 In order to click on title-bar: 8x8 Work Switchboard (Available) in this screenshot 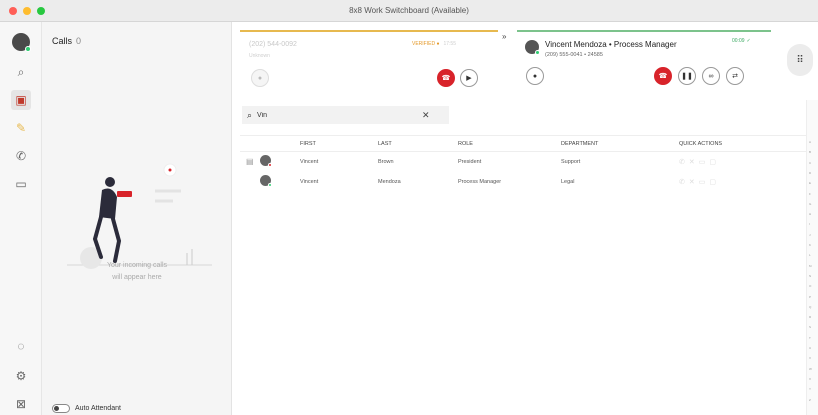, I will do `click(409, 11)`.